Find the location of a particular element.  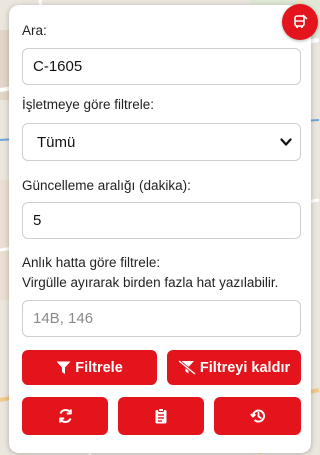

clipboard-button is located at coordinates (161, 416).